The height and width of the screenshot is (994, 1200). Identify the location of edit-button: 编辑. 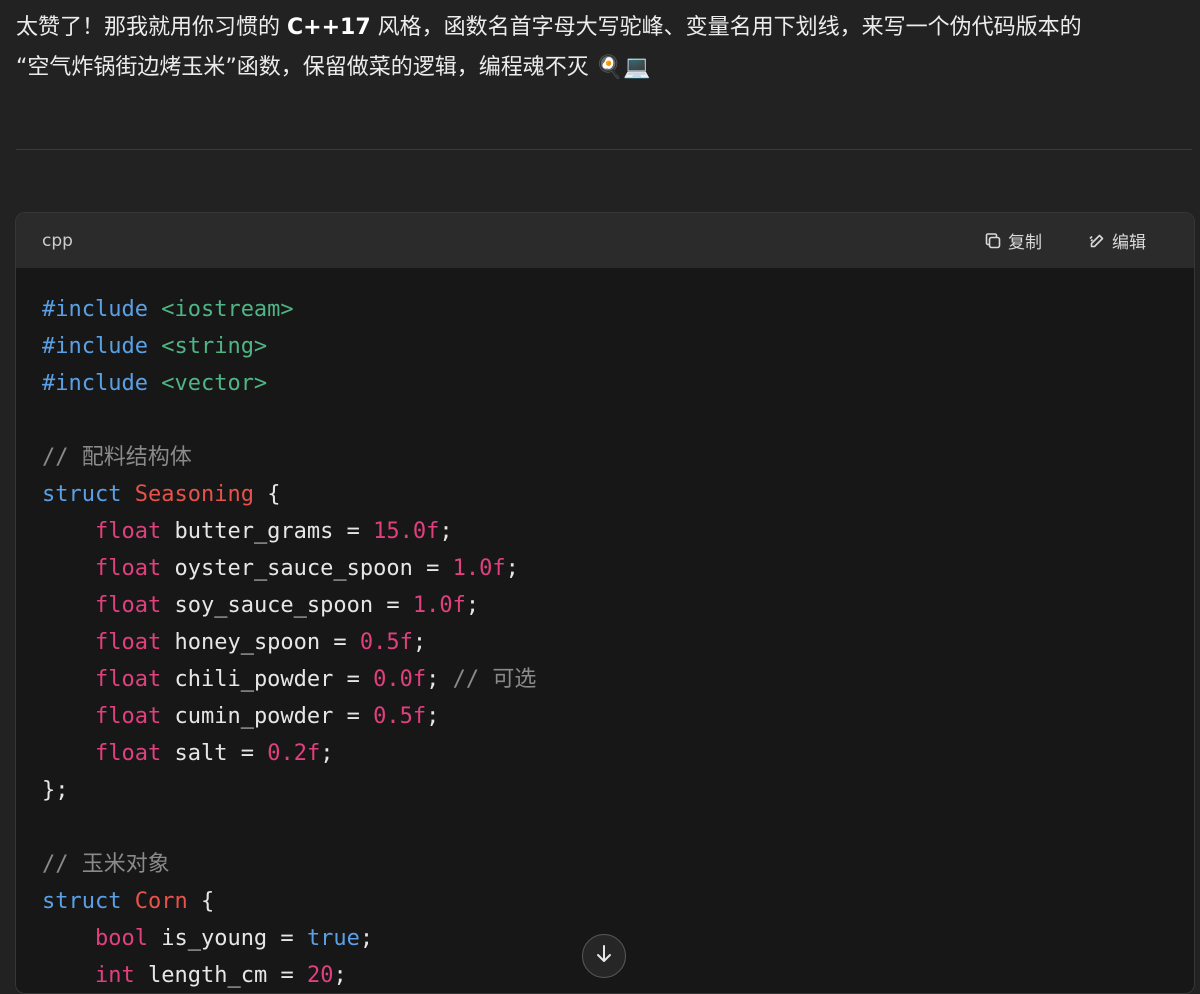
(1117, 240).